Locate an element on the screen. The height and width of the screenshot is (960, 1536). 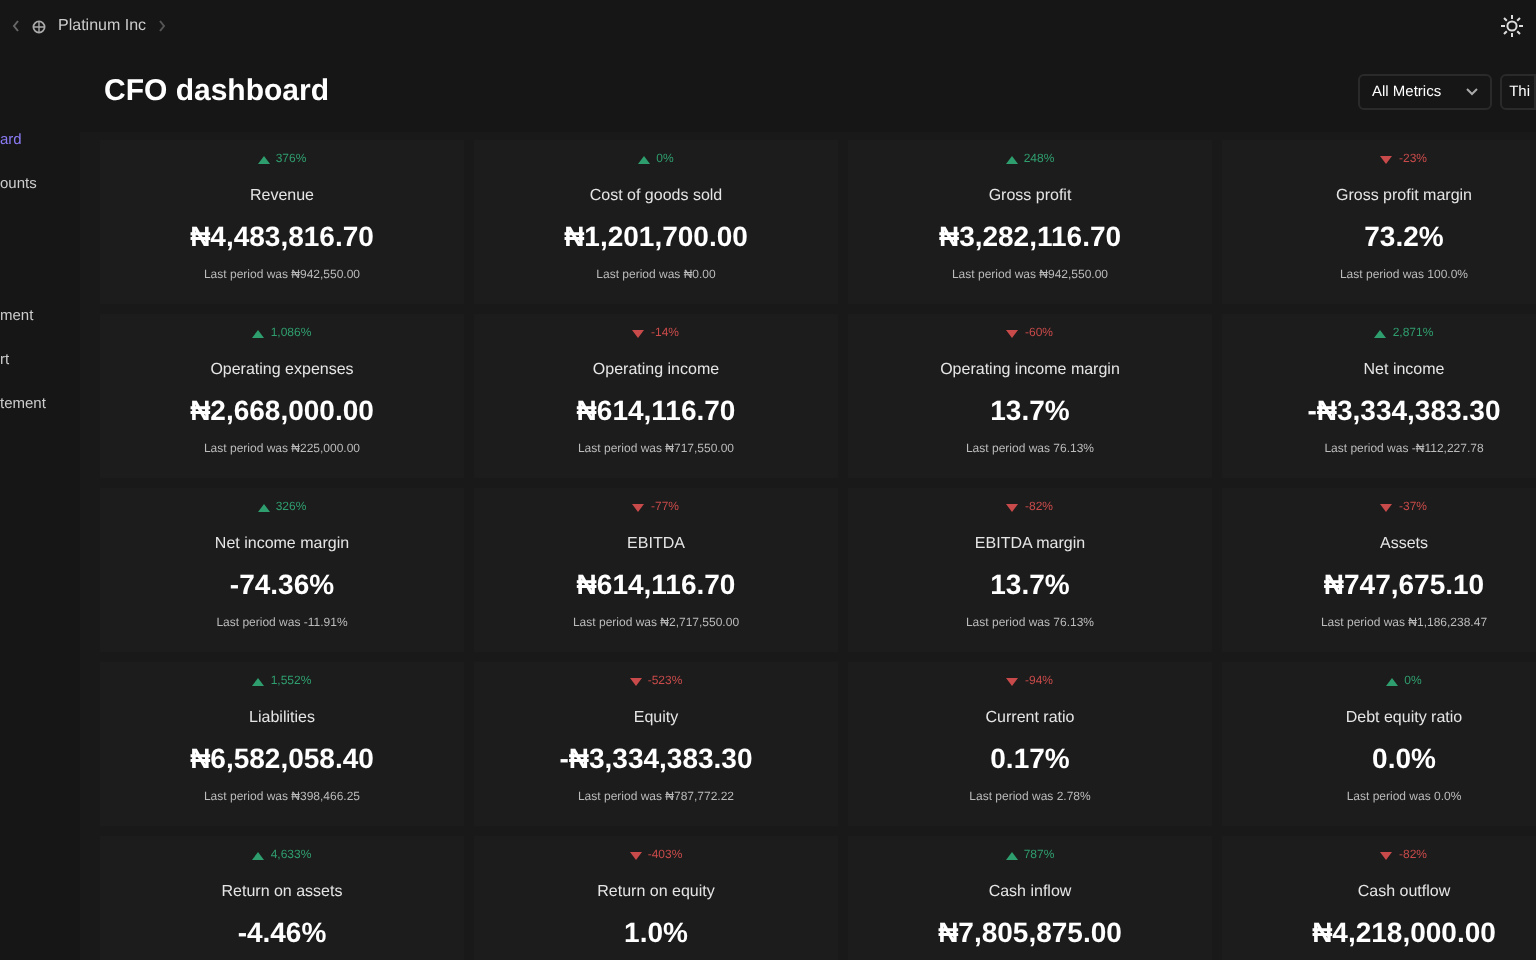
metric-value: ₦4,218,000.00 is located at coordinates (1404, 932).